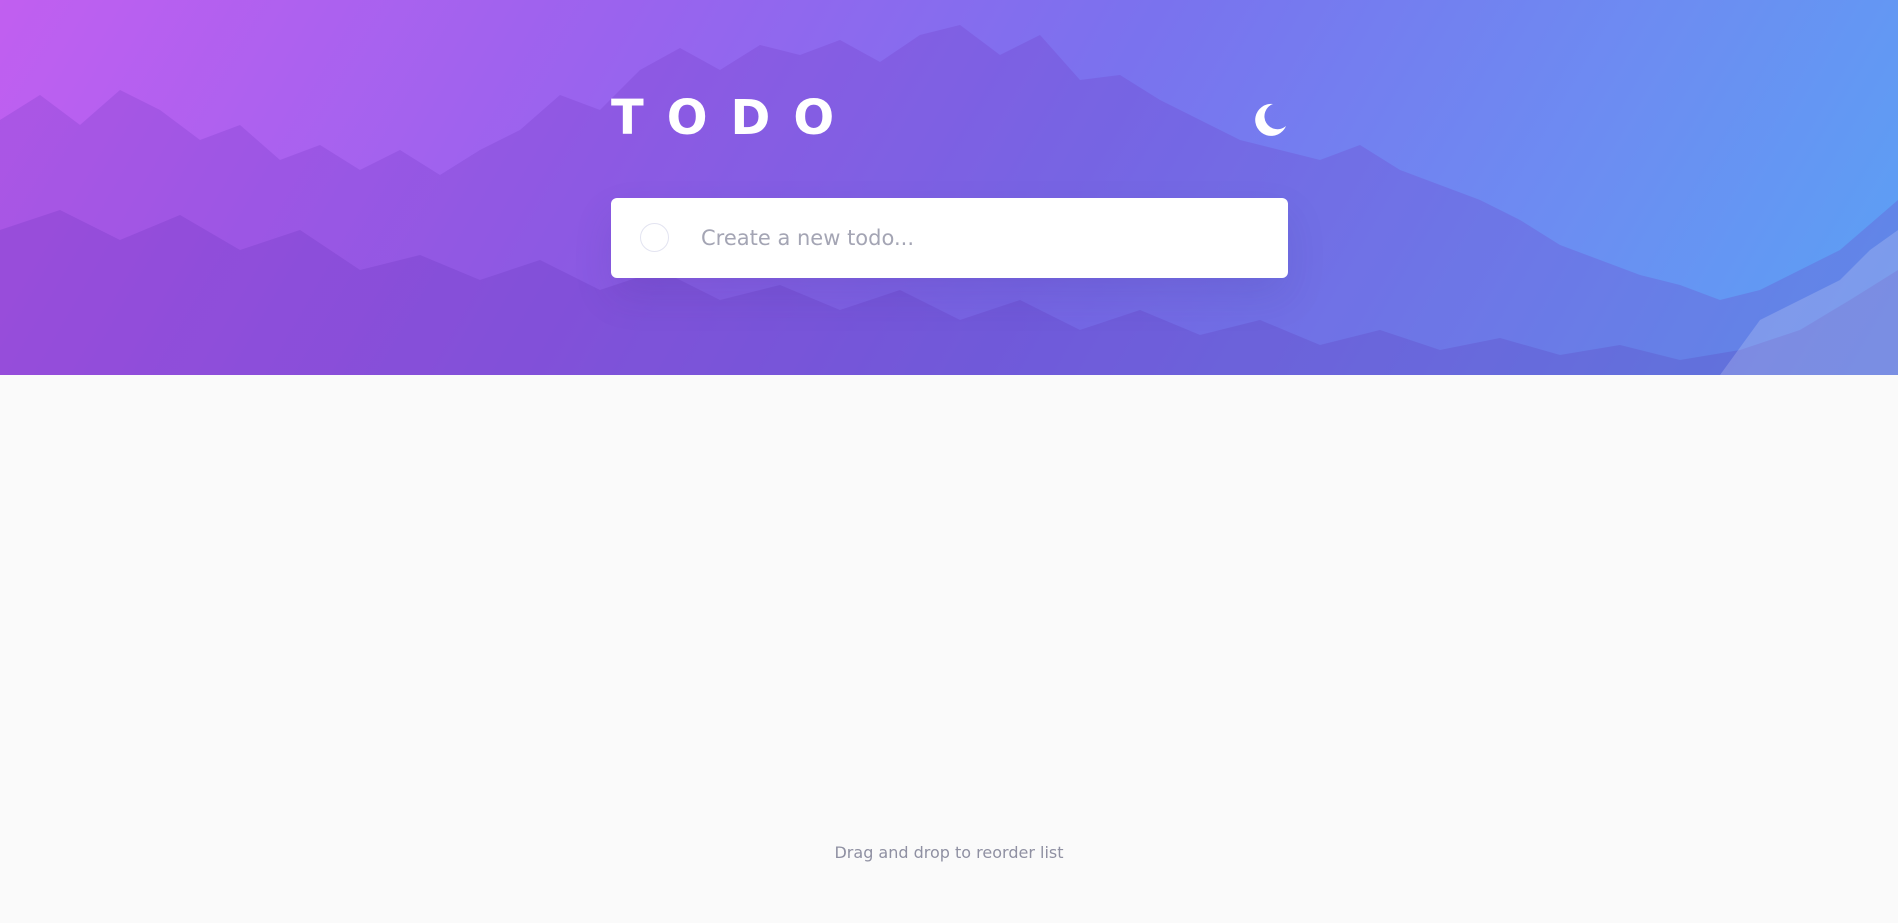 Image resolution: width=1898 pixels, height=923 pixels. What do you see at coordinates (734, 118) in the screenshot?
I see `app-title: TODO` at bounding box center [734, 118].